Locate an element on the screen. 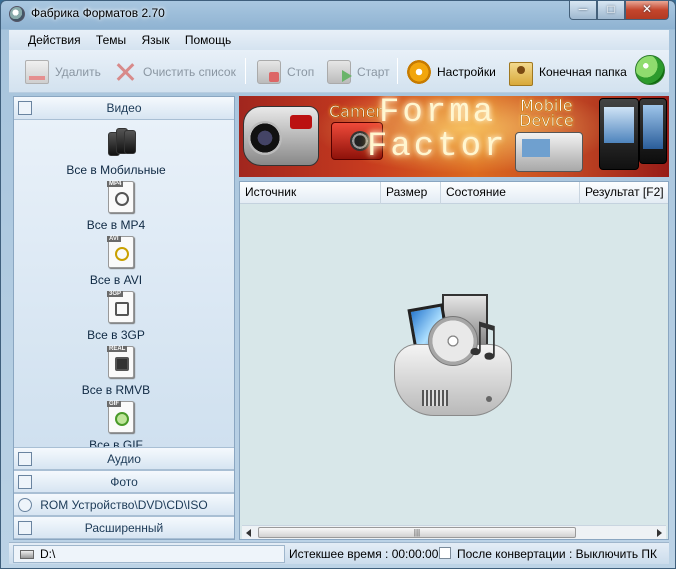 This screenshot has width=676, height=569. banner-factor-text: Factor is located at coordinates (437, 147).